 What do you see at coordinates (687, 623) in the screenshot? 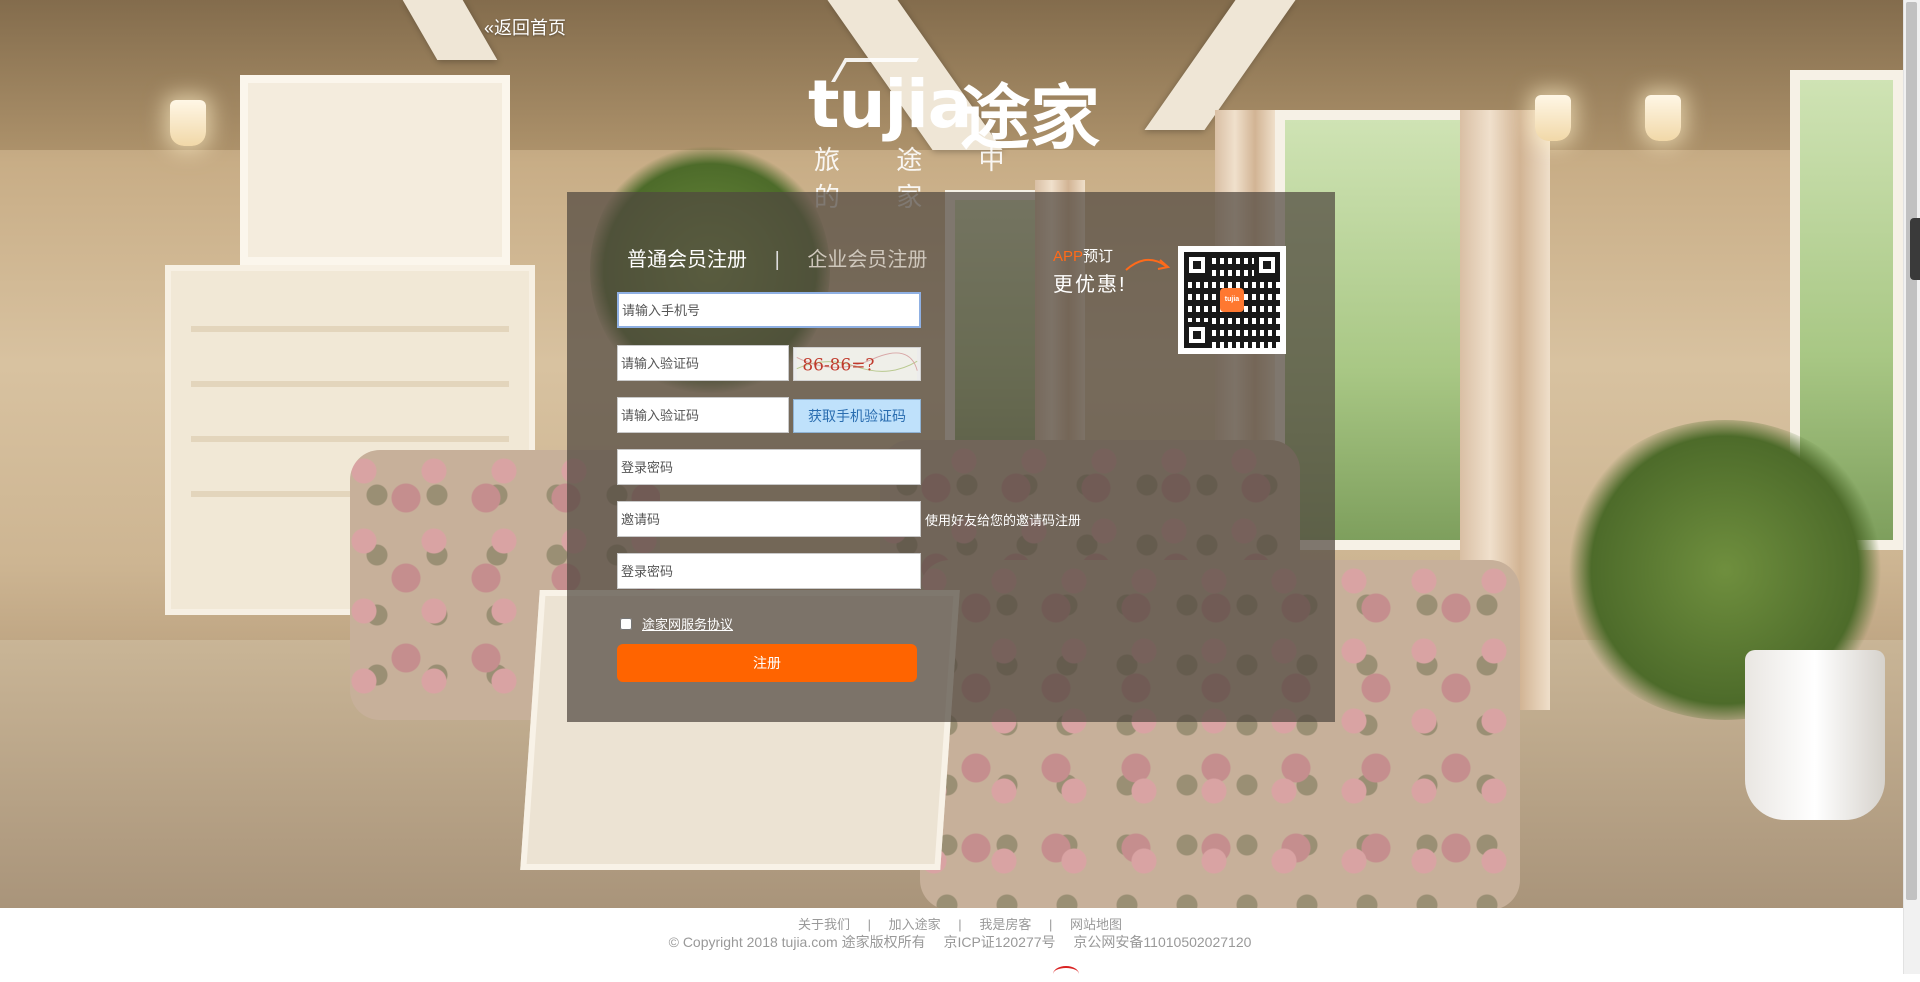
I see `service-agreement-link: 途家网服务协议` at bounding box center [687, 623].